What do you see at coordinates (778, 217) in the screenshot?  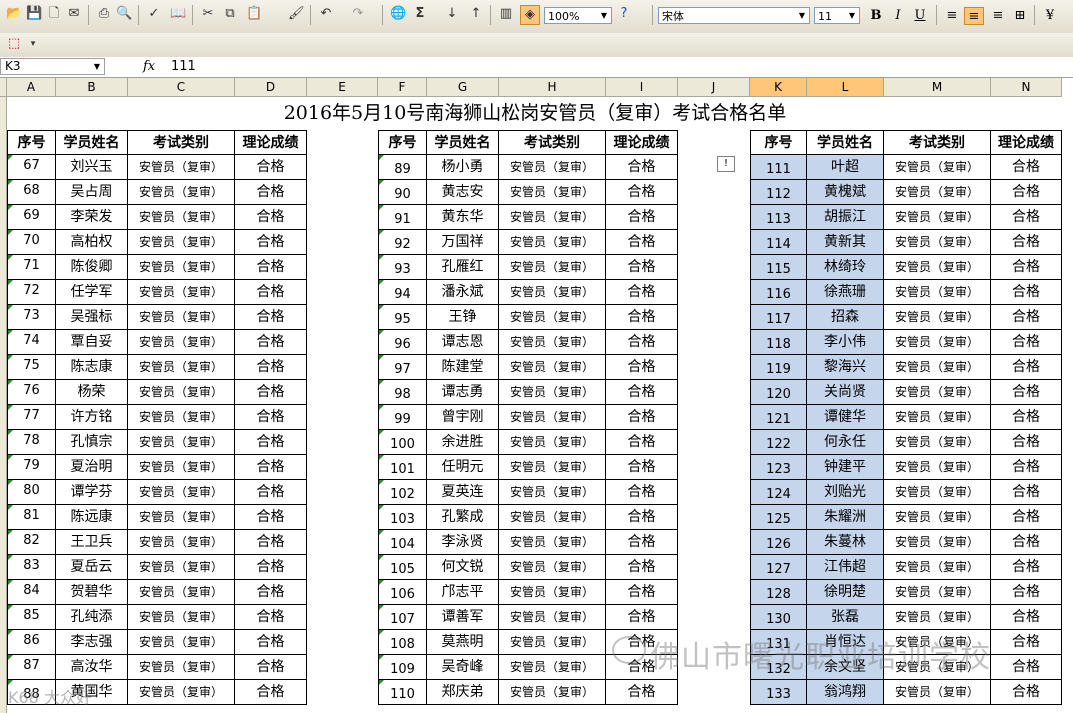 I see `row-number: 113` at bounding box center [778, 217].